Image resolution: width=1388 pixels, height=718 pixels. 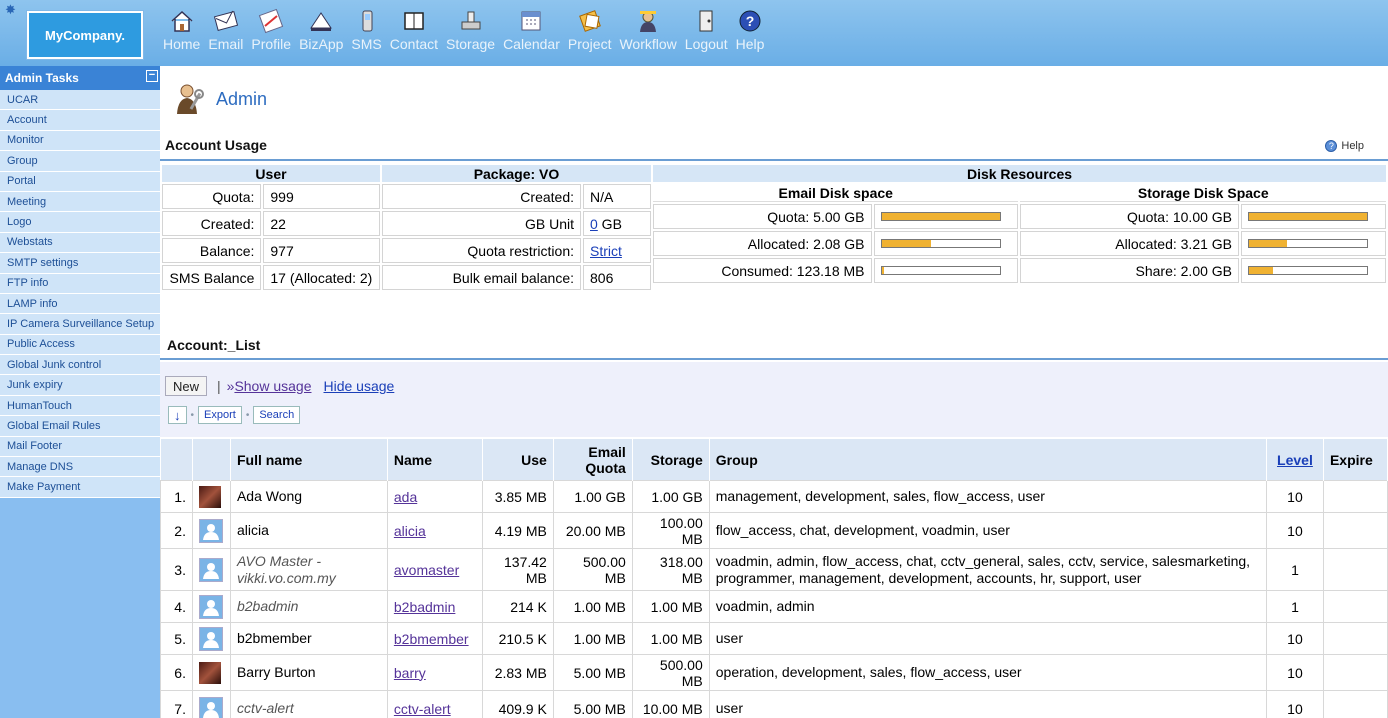 What do you see at coordinates (1344, 146) in the screenshot?
I see `help-link: ? Help` at bounding box center [1344, 146].